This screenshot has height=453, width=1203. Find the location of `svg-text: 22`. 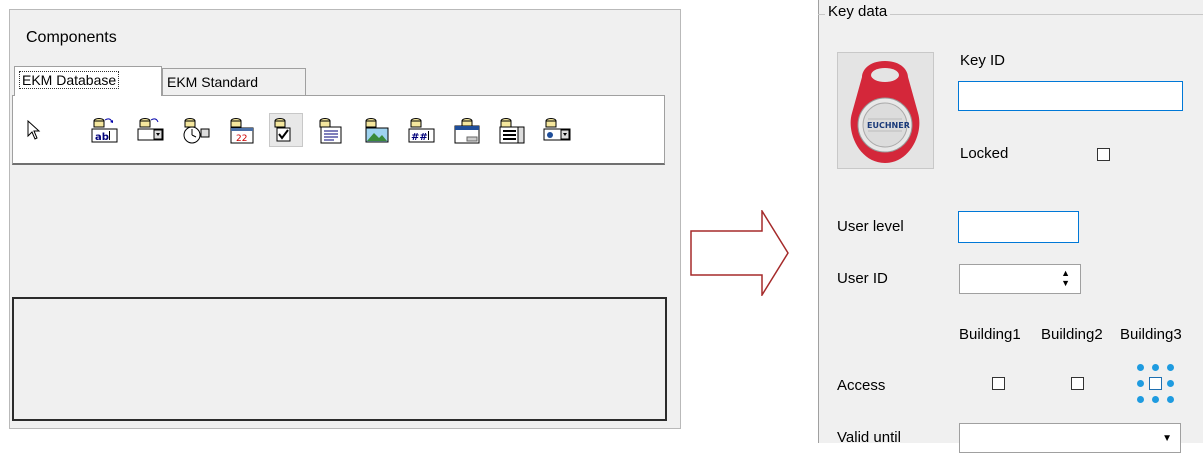

svg-text: 22 is located at coordinates (241, 139).